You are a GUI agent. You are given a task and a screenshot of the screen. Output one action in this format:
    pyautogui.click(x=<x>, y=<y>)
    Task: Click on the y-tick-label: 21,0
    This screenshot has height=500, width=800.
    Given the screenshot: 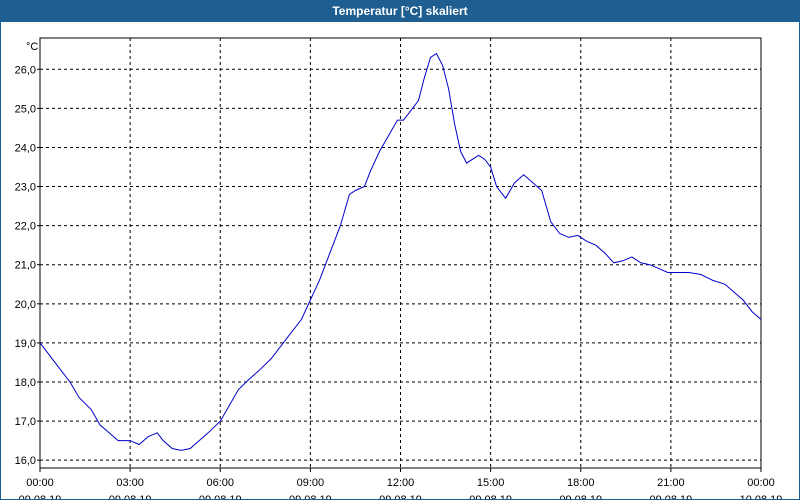 What is the action you would take?
    pyautogui.click(x=25, y=266)
    